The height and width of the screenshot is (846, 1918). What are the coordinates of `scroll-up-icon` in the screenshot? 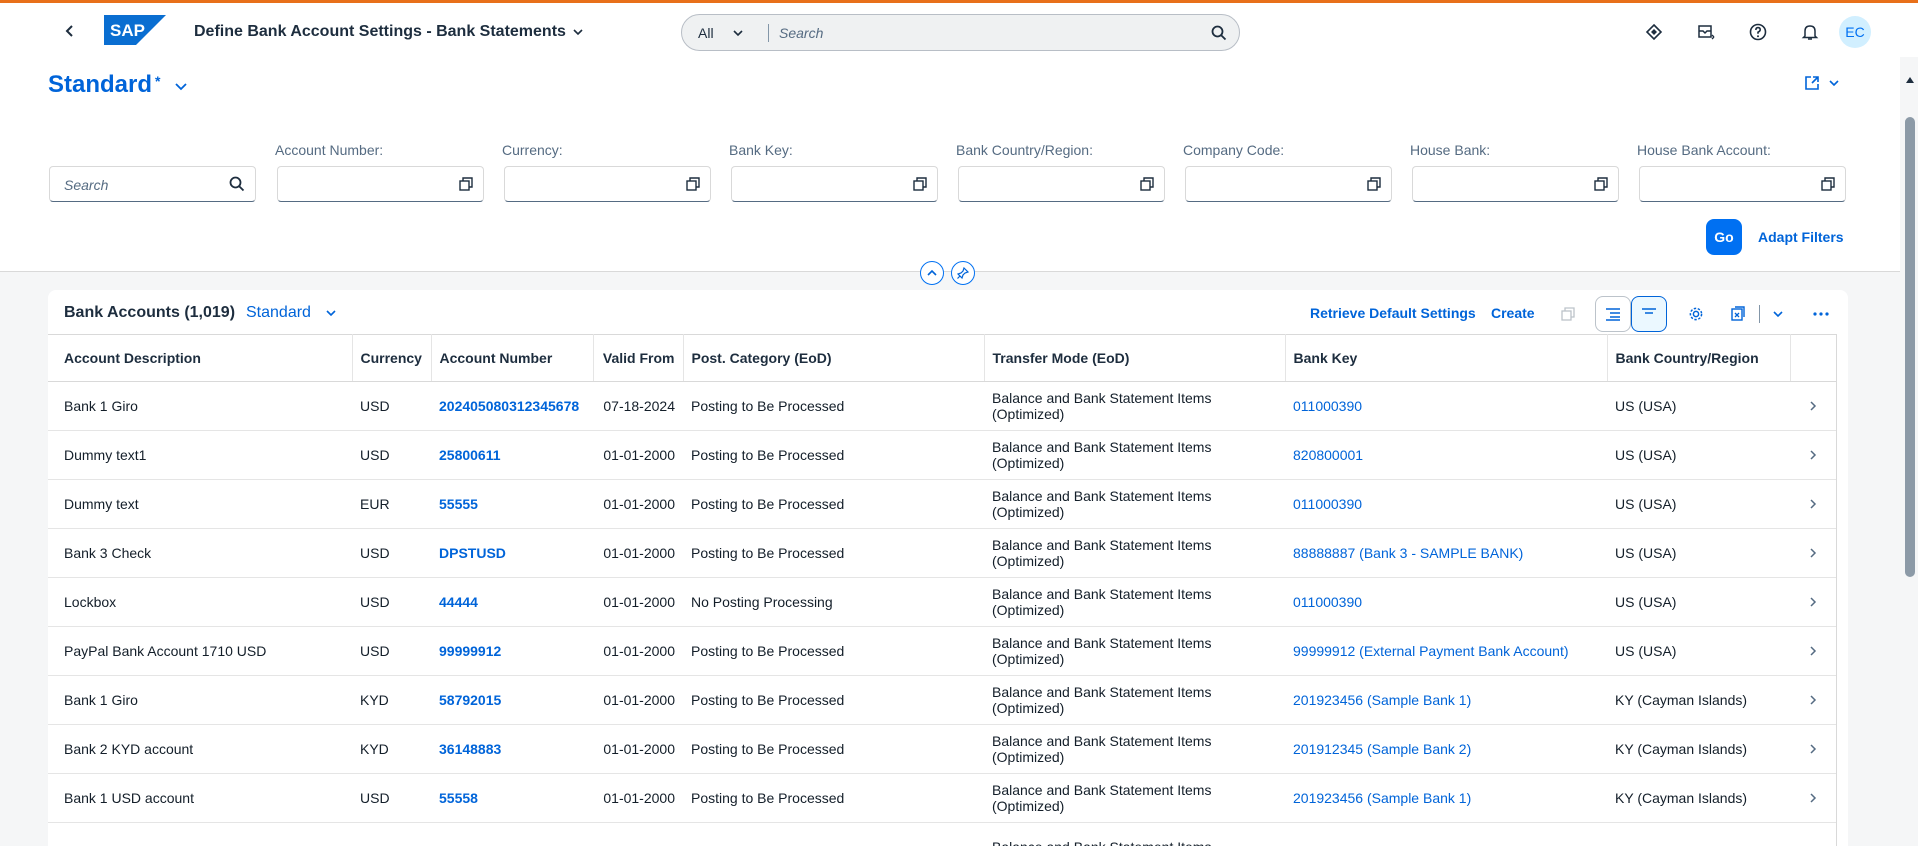 It's located at (1910, 80).